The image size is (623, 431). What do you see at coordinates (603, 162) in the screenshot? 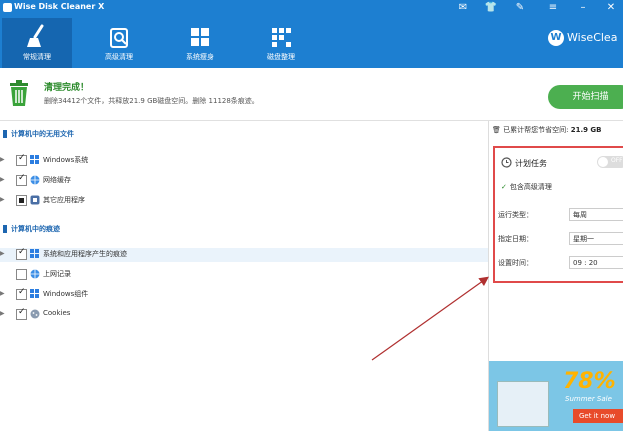
I see `toggle-knob` at bounding box center [603, 162].